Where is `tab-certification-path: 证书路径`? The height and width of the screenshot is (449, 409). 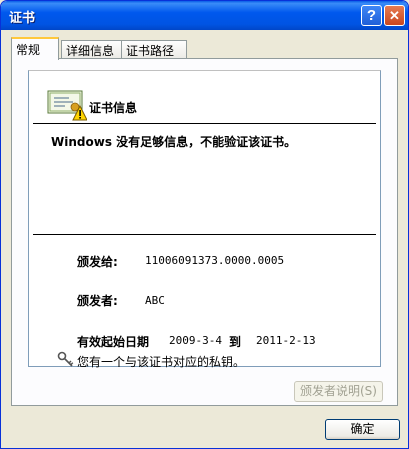
tab-certification-path: 证书路径 is located at coordinates (154, 49).